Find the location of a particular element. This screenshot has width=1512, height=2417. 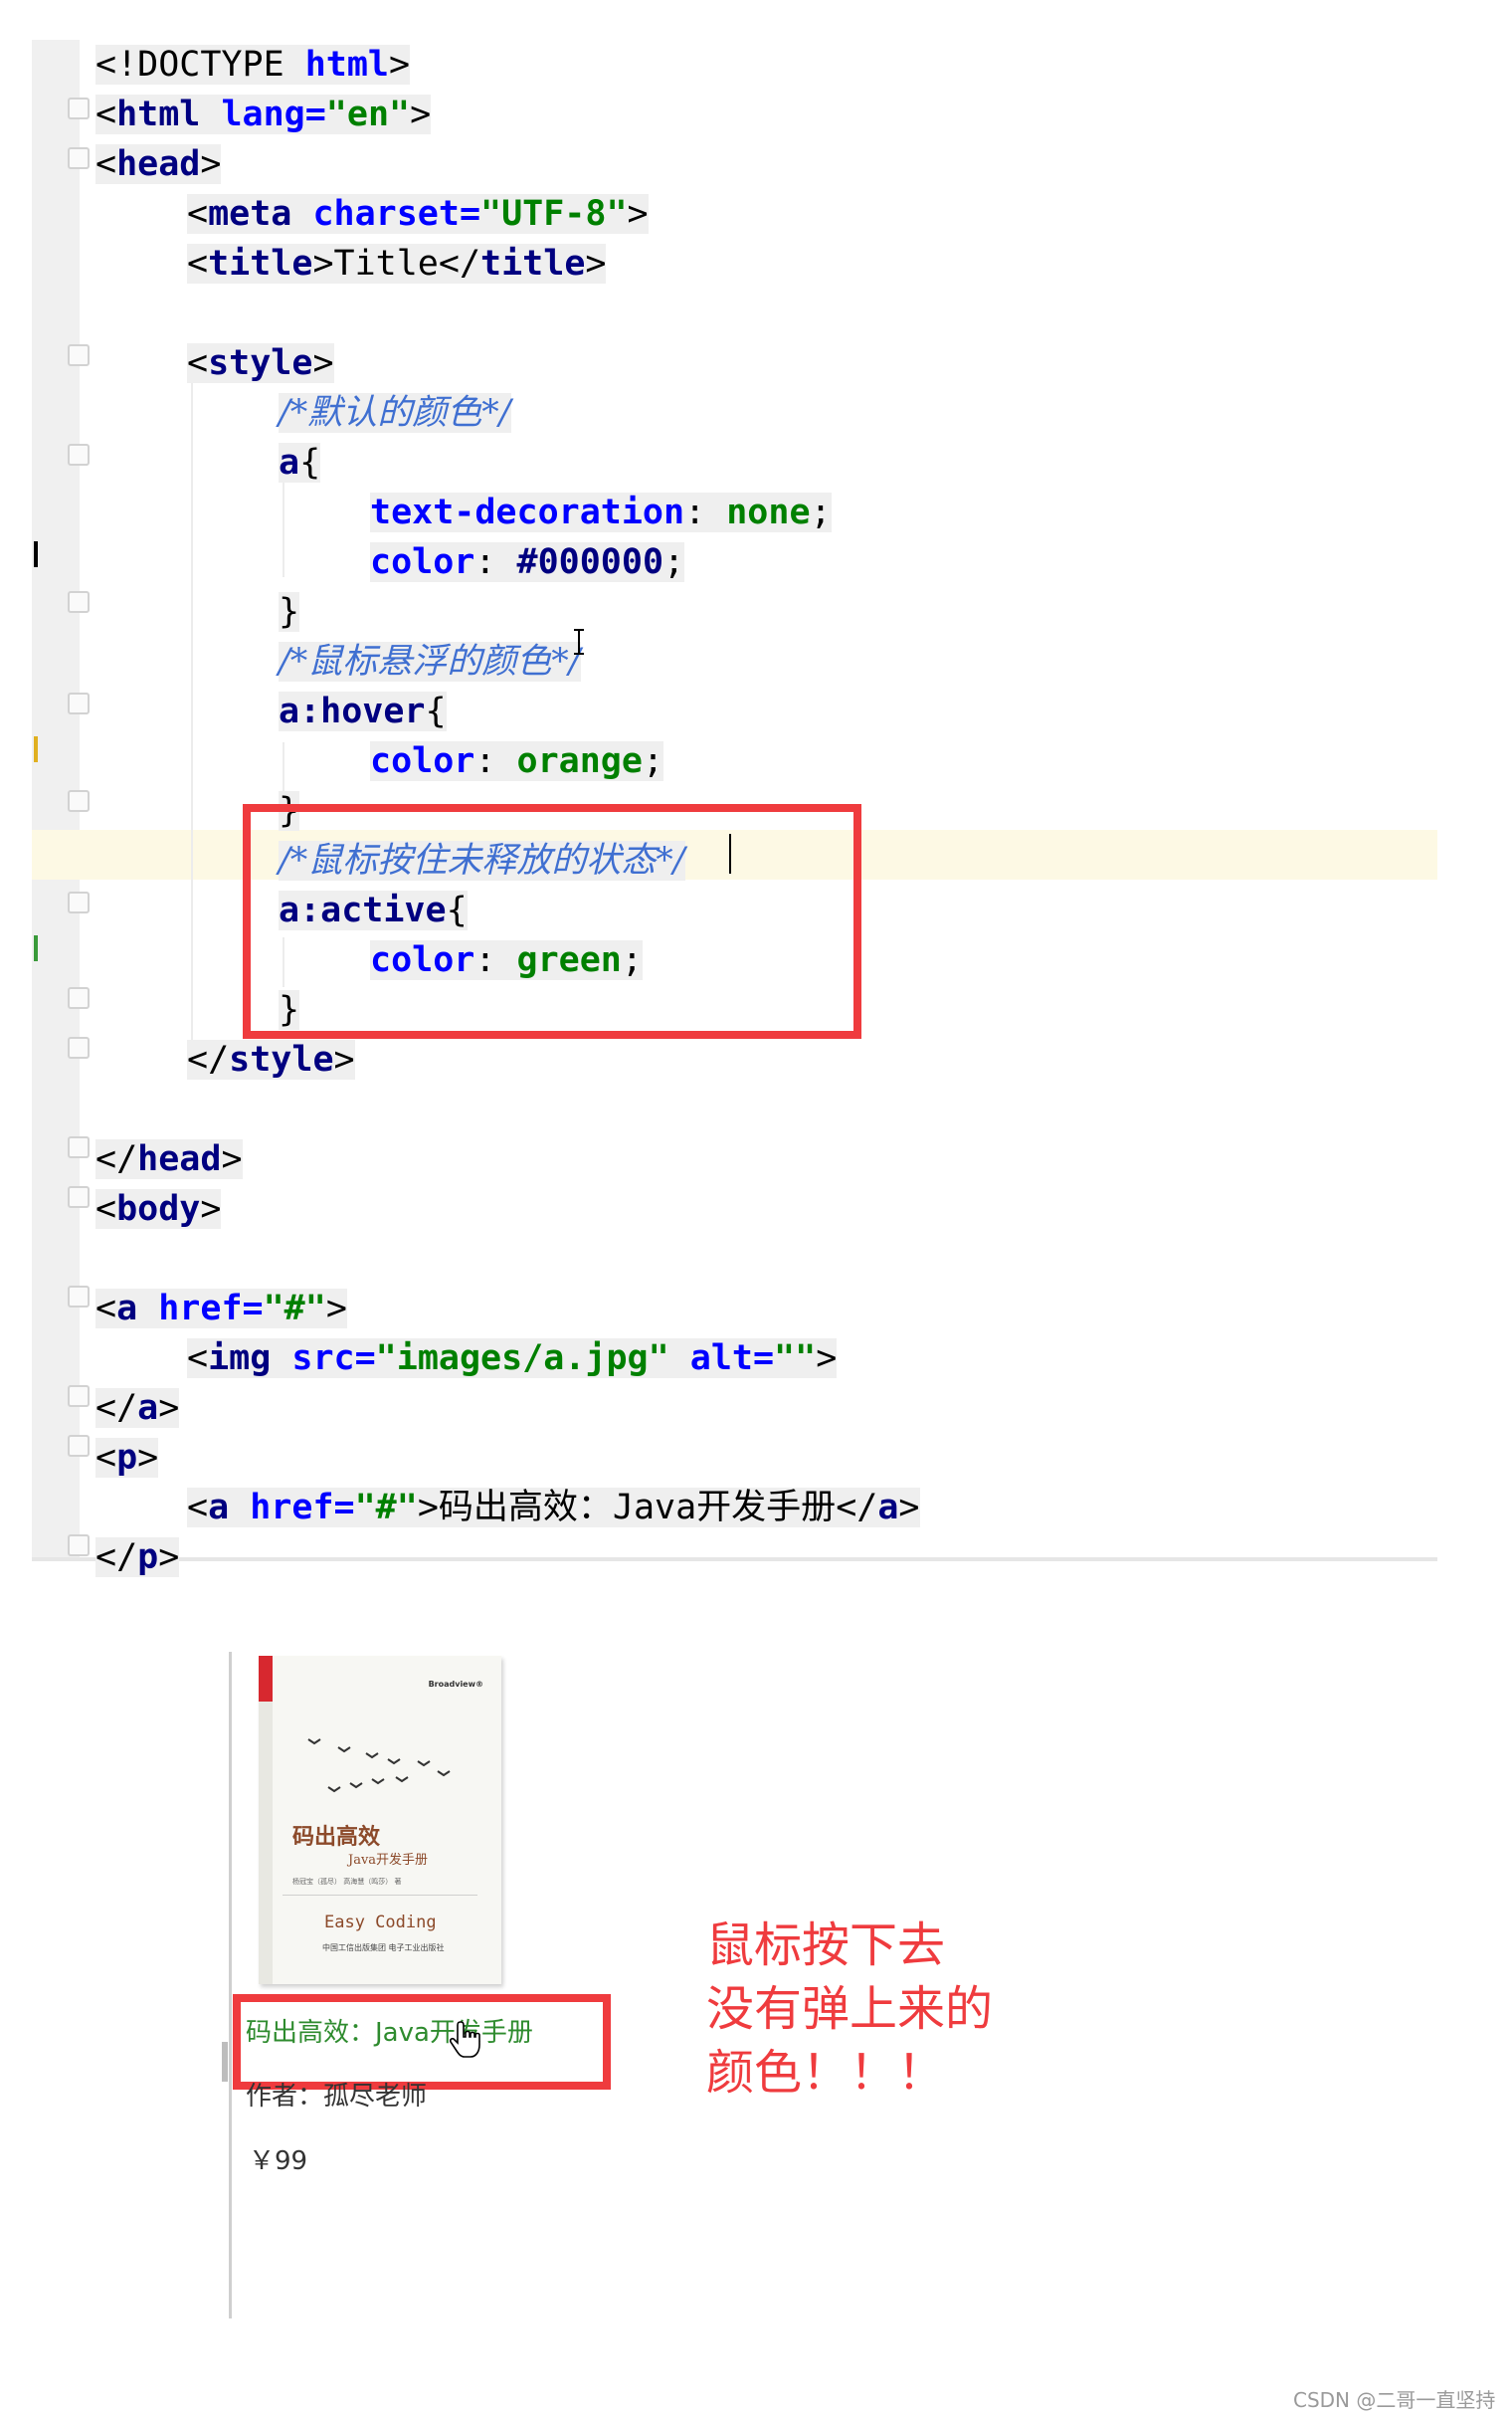

code-line-content: <img src="images/a.jpg" alt=""> is located at coordinates (512, 1358).